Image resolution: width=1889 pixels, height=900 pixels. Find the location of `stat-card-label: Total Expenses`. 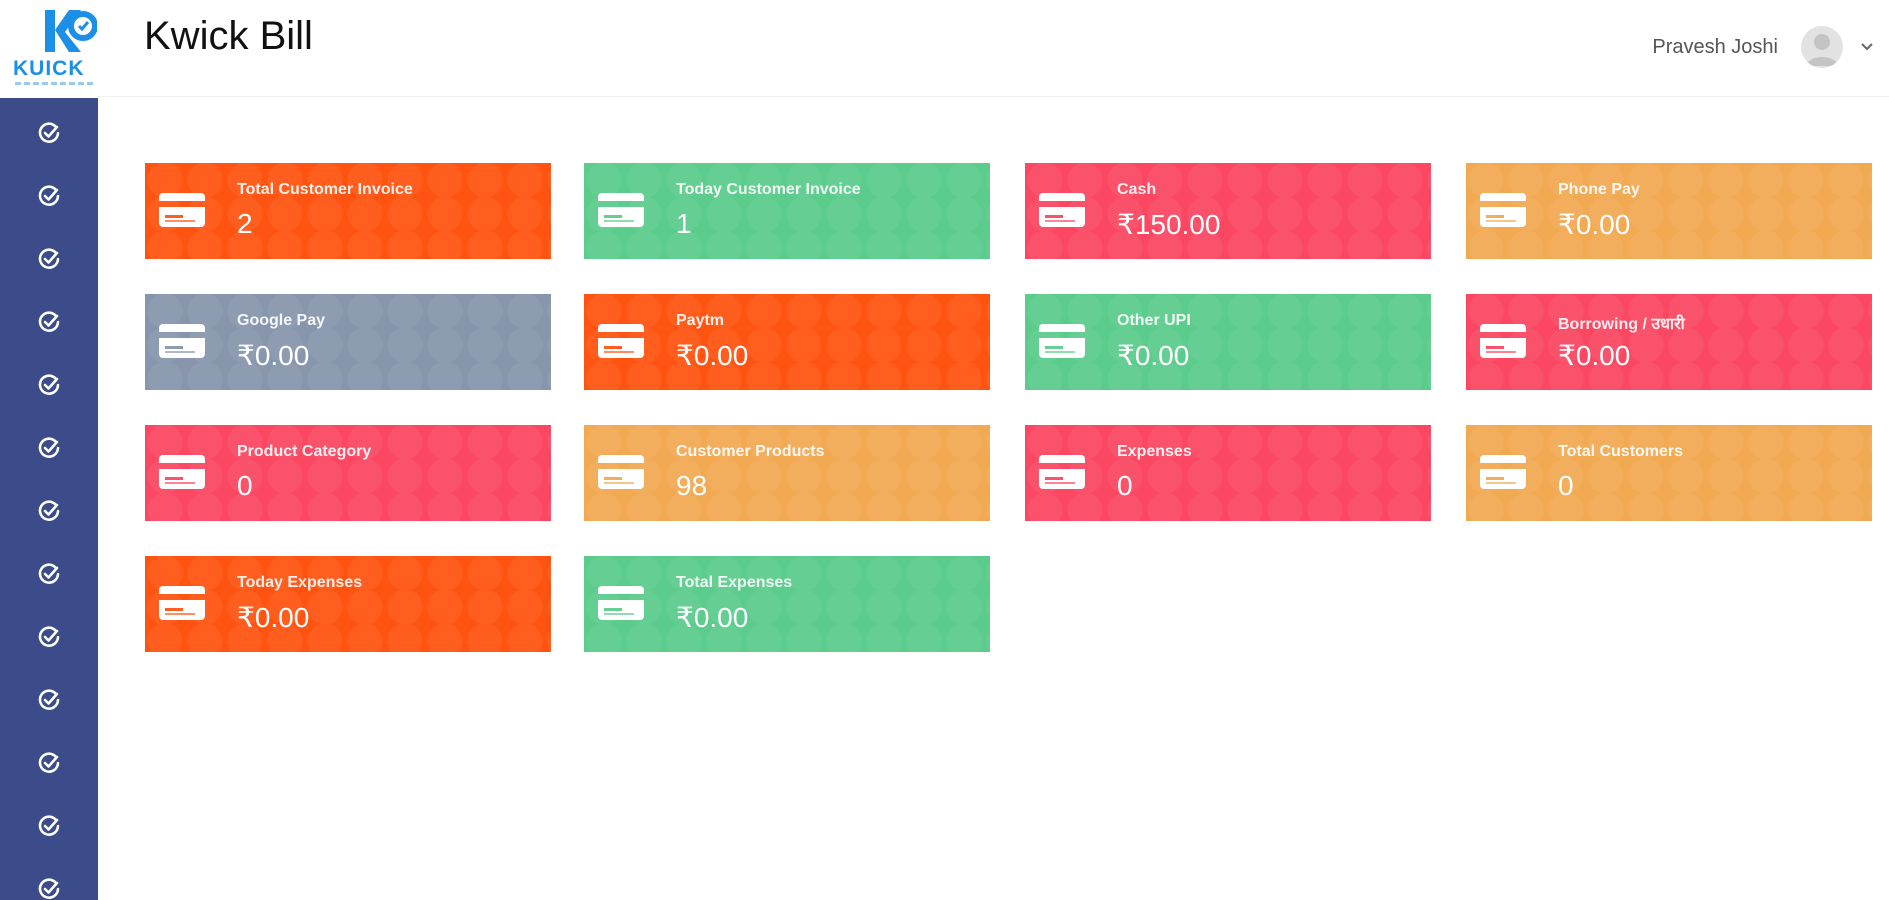

stat-card-label: Total Expenses is located at coordinates (734, 582).